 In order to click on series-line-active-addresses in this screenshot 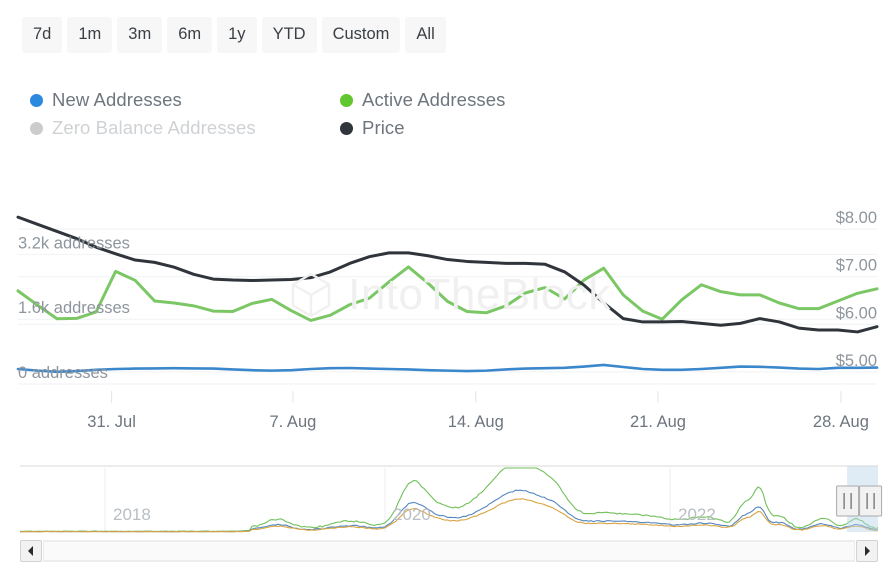, I will do `click(447, 293)`.